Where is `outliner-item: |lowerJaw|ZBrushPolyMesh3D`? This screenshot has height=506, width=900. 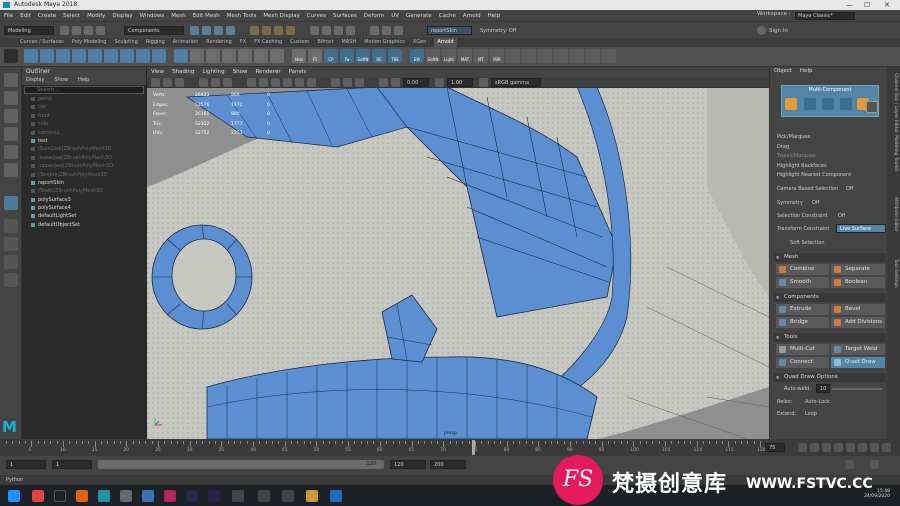
outliner-item: |lowerJaw|ZBrushPolyMesh3D is located at coordinates (84, 158).